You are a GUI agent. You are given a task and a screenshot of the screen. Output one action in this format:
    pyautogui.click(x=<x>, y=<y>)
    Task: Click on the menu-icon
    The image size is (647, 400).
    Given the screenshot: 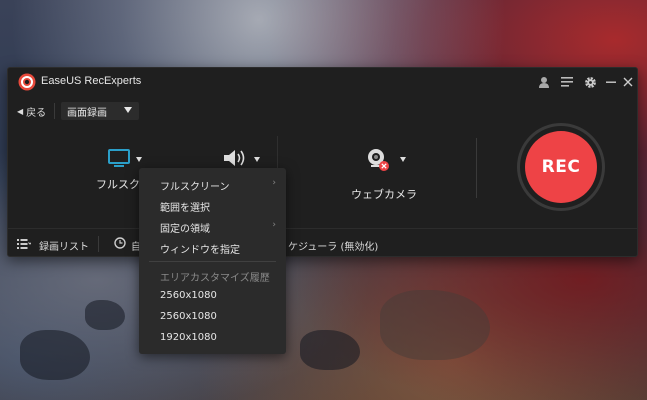 What is the action you would take?
    pyautogui.click(x=567, y=82)
    